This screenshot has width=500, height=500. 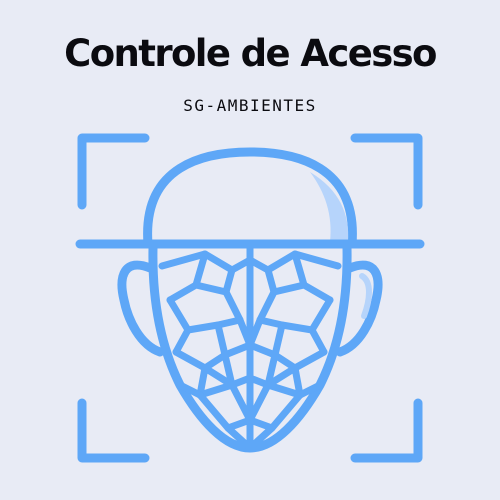 What do you see at coordinates (113, 171) in the screenshot?
I see `corner-bracket-top-left` at bounding box center [113, 171].